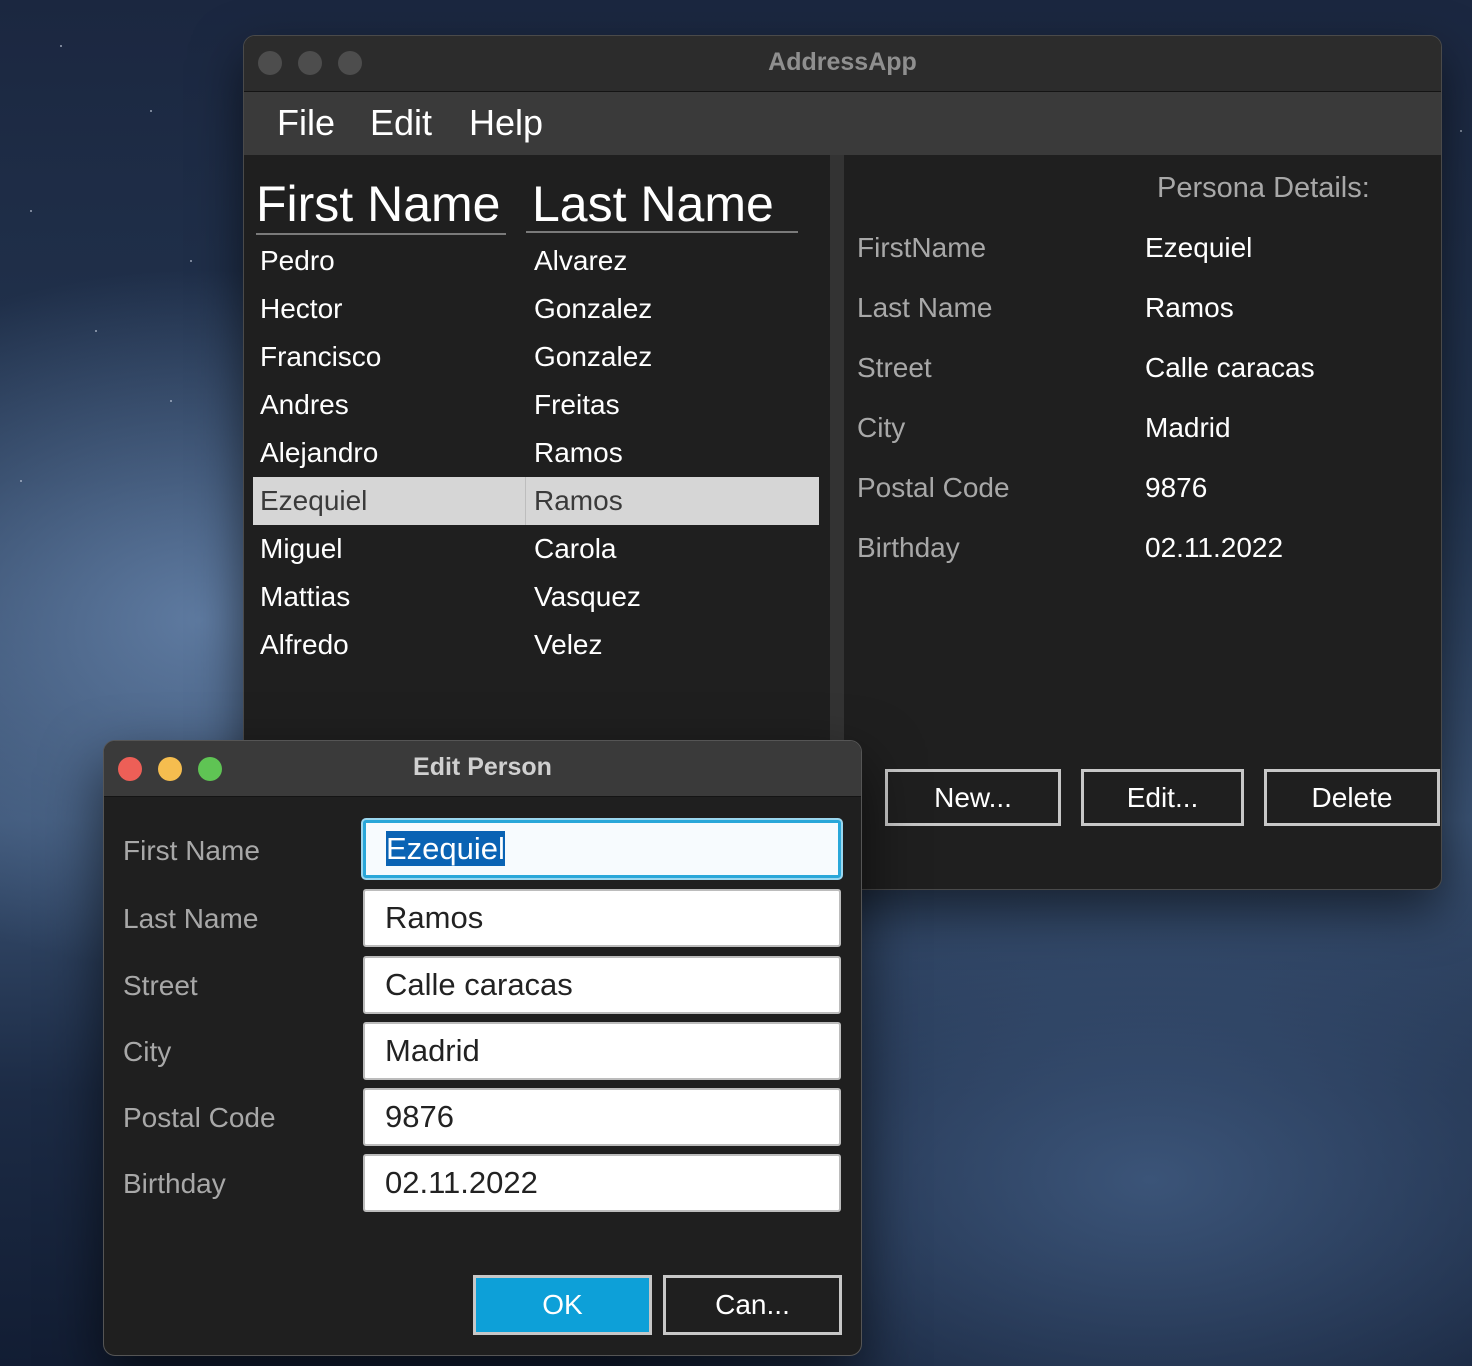 Image resolution: width=1472 pixels, height=1366 pixels. I want to click on label-first-name: First Name, so click(191, 850).